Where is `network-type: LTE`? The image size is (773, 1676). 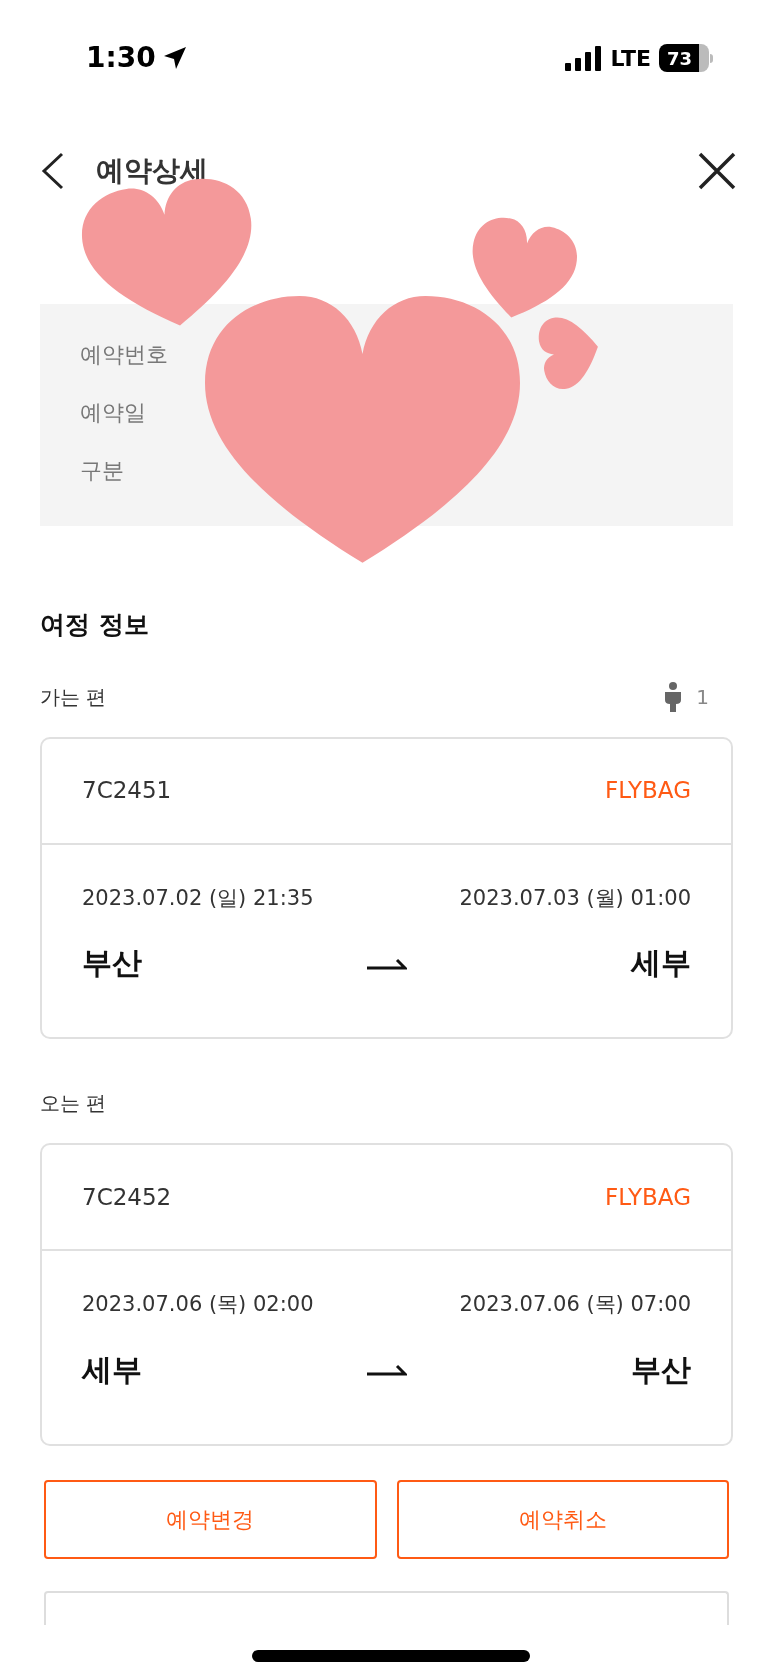 network-type: LTE is located at coordinates (630, 58).